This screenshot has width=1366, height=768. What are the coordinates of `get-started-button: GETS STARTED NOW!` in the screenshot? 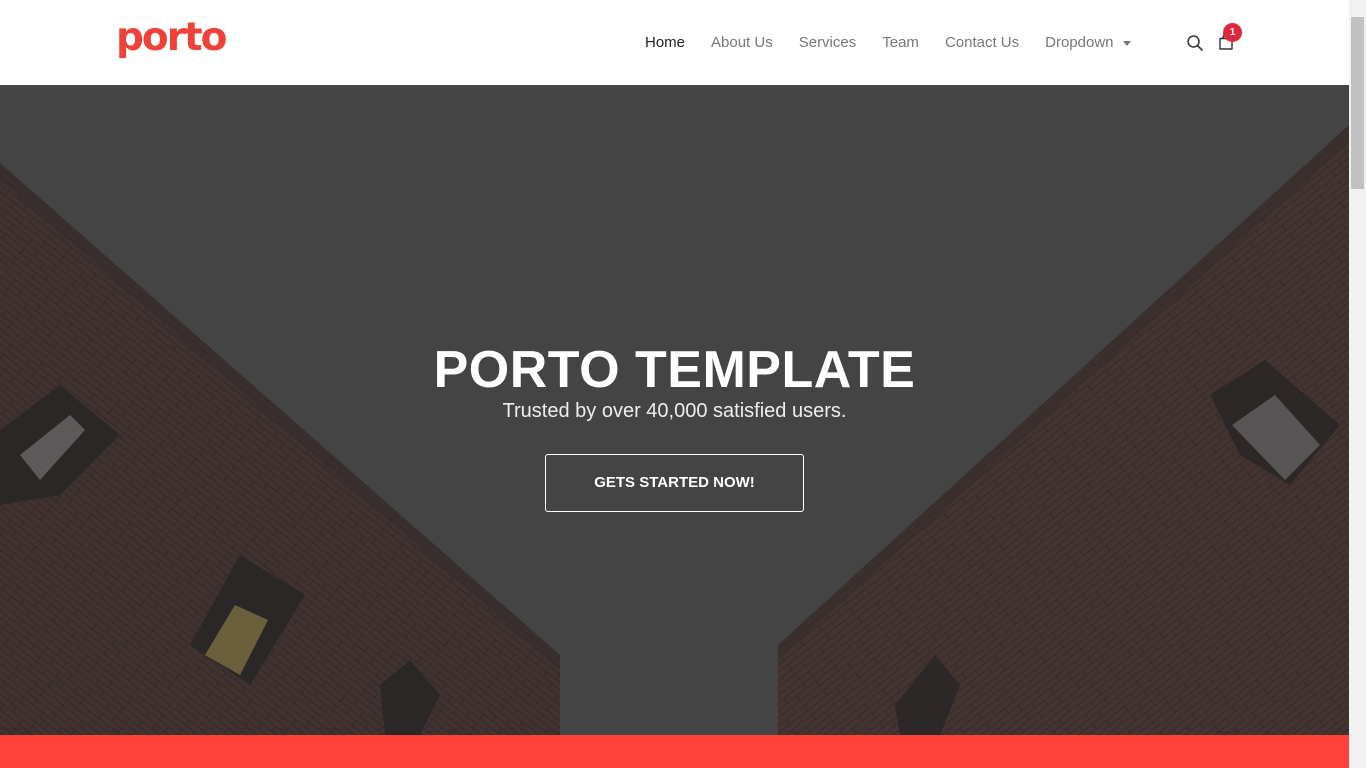 It's located at (674, 483).